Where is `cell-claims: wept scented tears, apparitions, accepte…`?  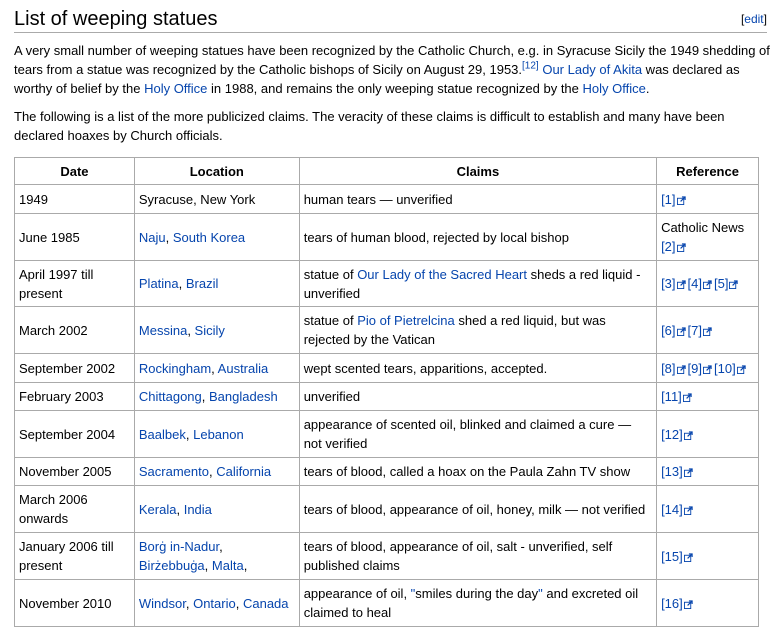
cell-claims: wept scented tears, apparitions, accepte… is located at coordinates (478, 368).